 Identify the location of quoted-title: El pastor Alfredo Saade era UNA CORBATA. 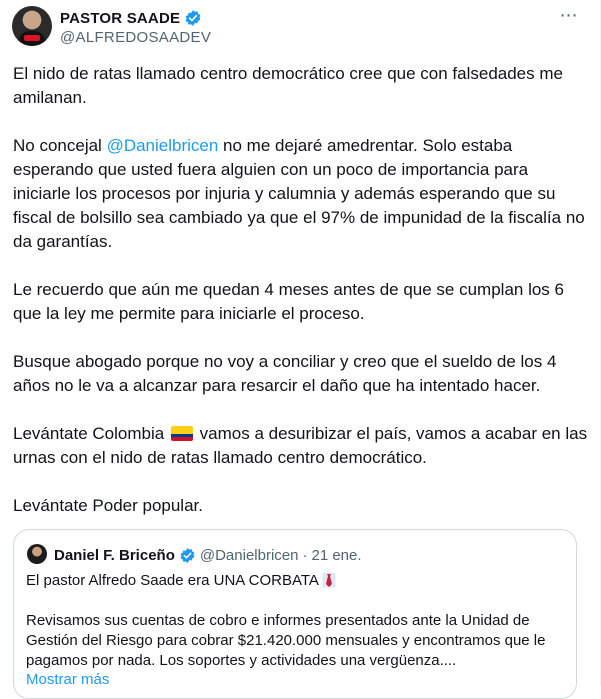
(181, 581).